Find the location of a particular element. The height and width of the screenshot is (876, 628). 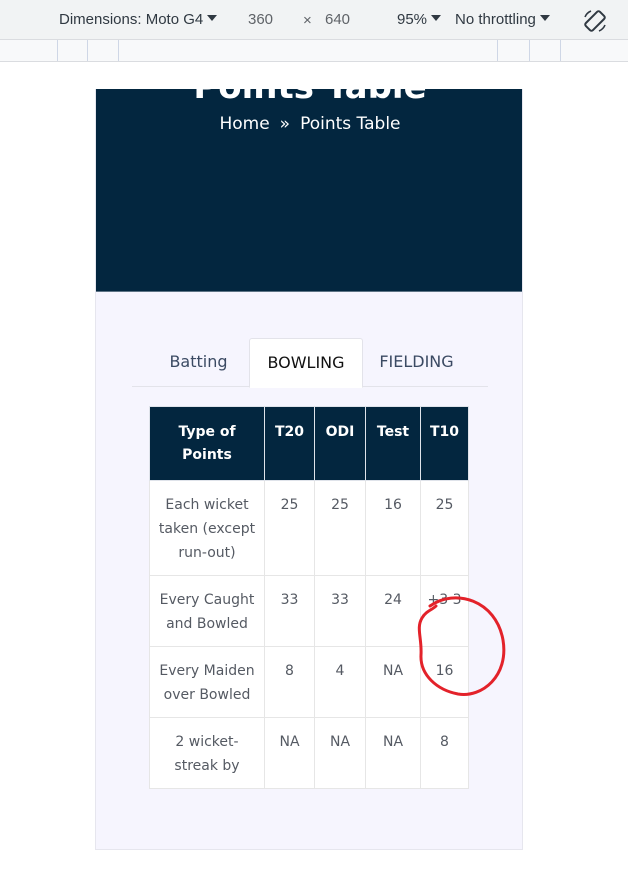

hero-divider is located at coordinates (309, 291).